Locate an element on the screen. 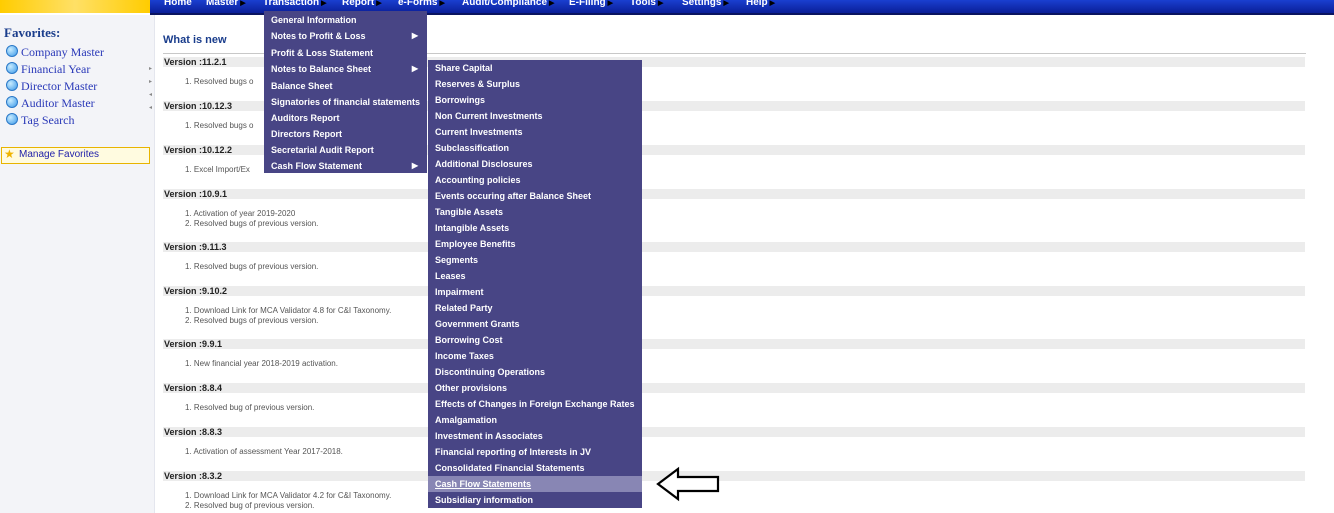 This screenshot has height=513, width=1334. nav-home: Home is located at coordinates (178, 4).